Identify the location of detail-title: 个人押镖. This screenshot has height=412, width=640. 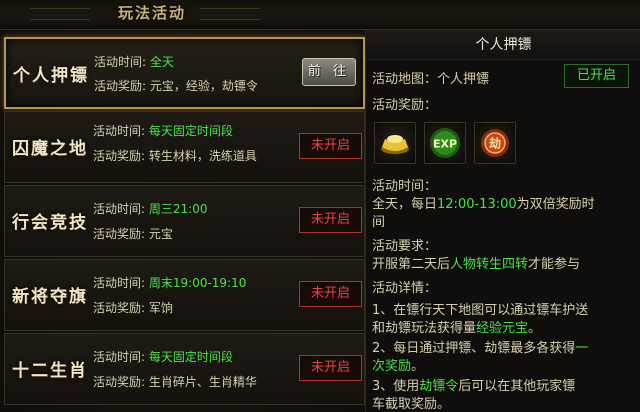
(503, 45).